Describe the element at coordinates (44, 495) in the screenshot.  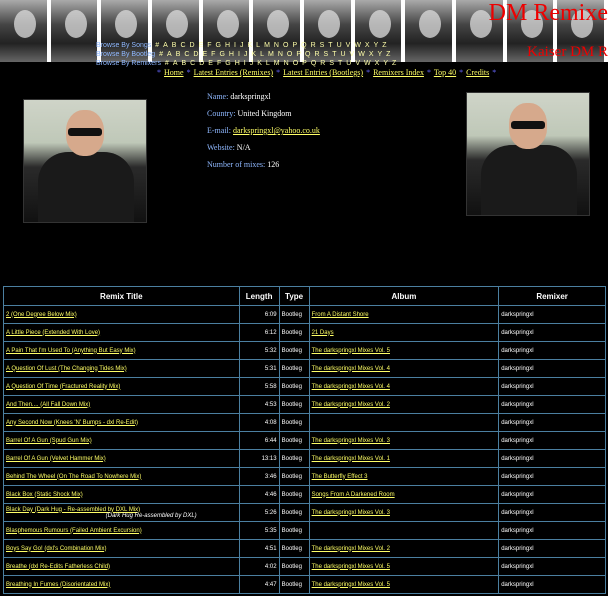
I see `remix-title-link: Black Box (Static Shock Mix)` at that location.